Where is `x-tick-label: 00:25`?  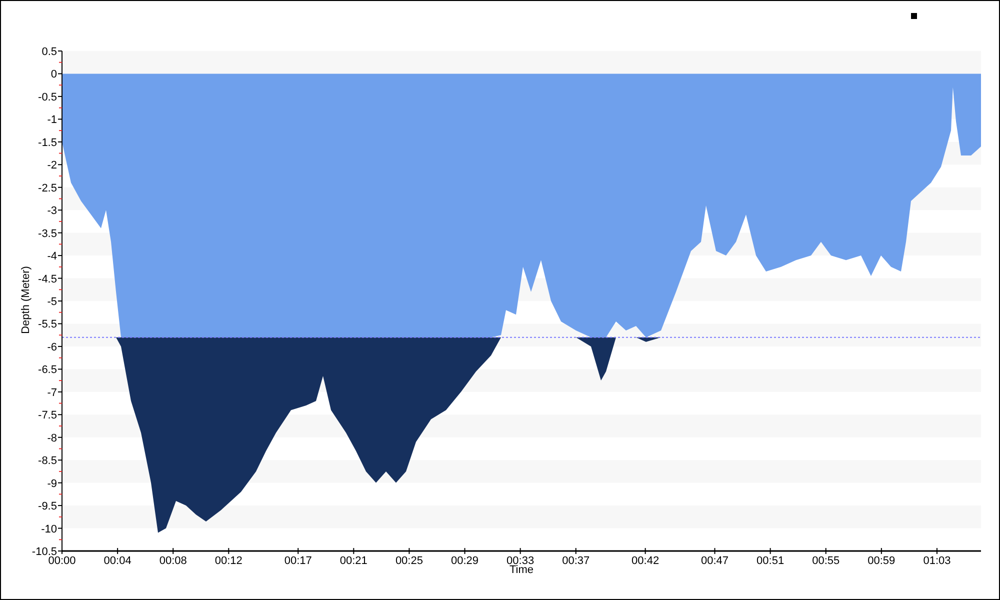 x-tick-label: 00:25 is located at coordinates (409, 561).